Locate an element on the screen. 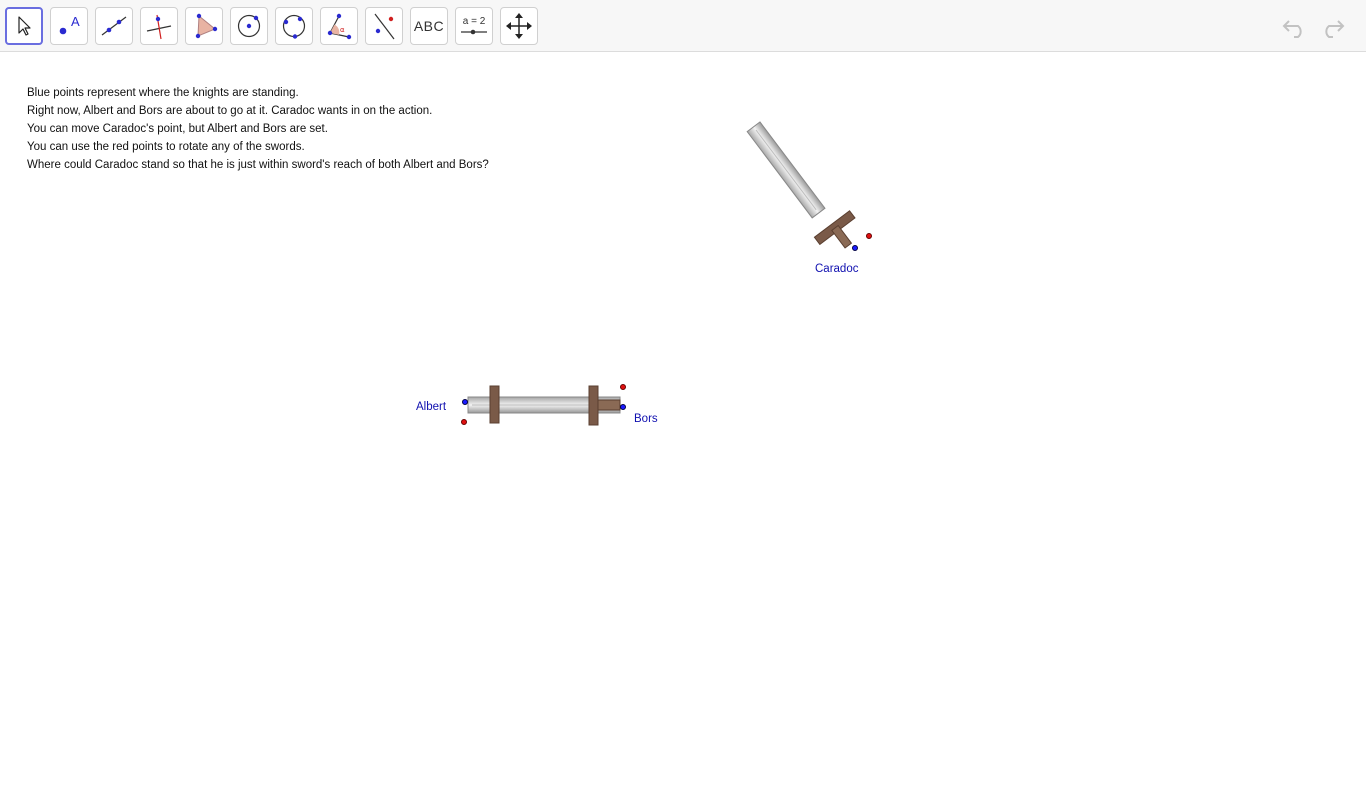 This screenshot has width=1366, height=800. toolbar: A α ABC a = 2 is located at coordinates (683, 26).